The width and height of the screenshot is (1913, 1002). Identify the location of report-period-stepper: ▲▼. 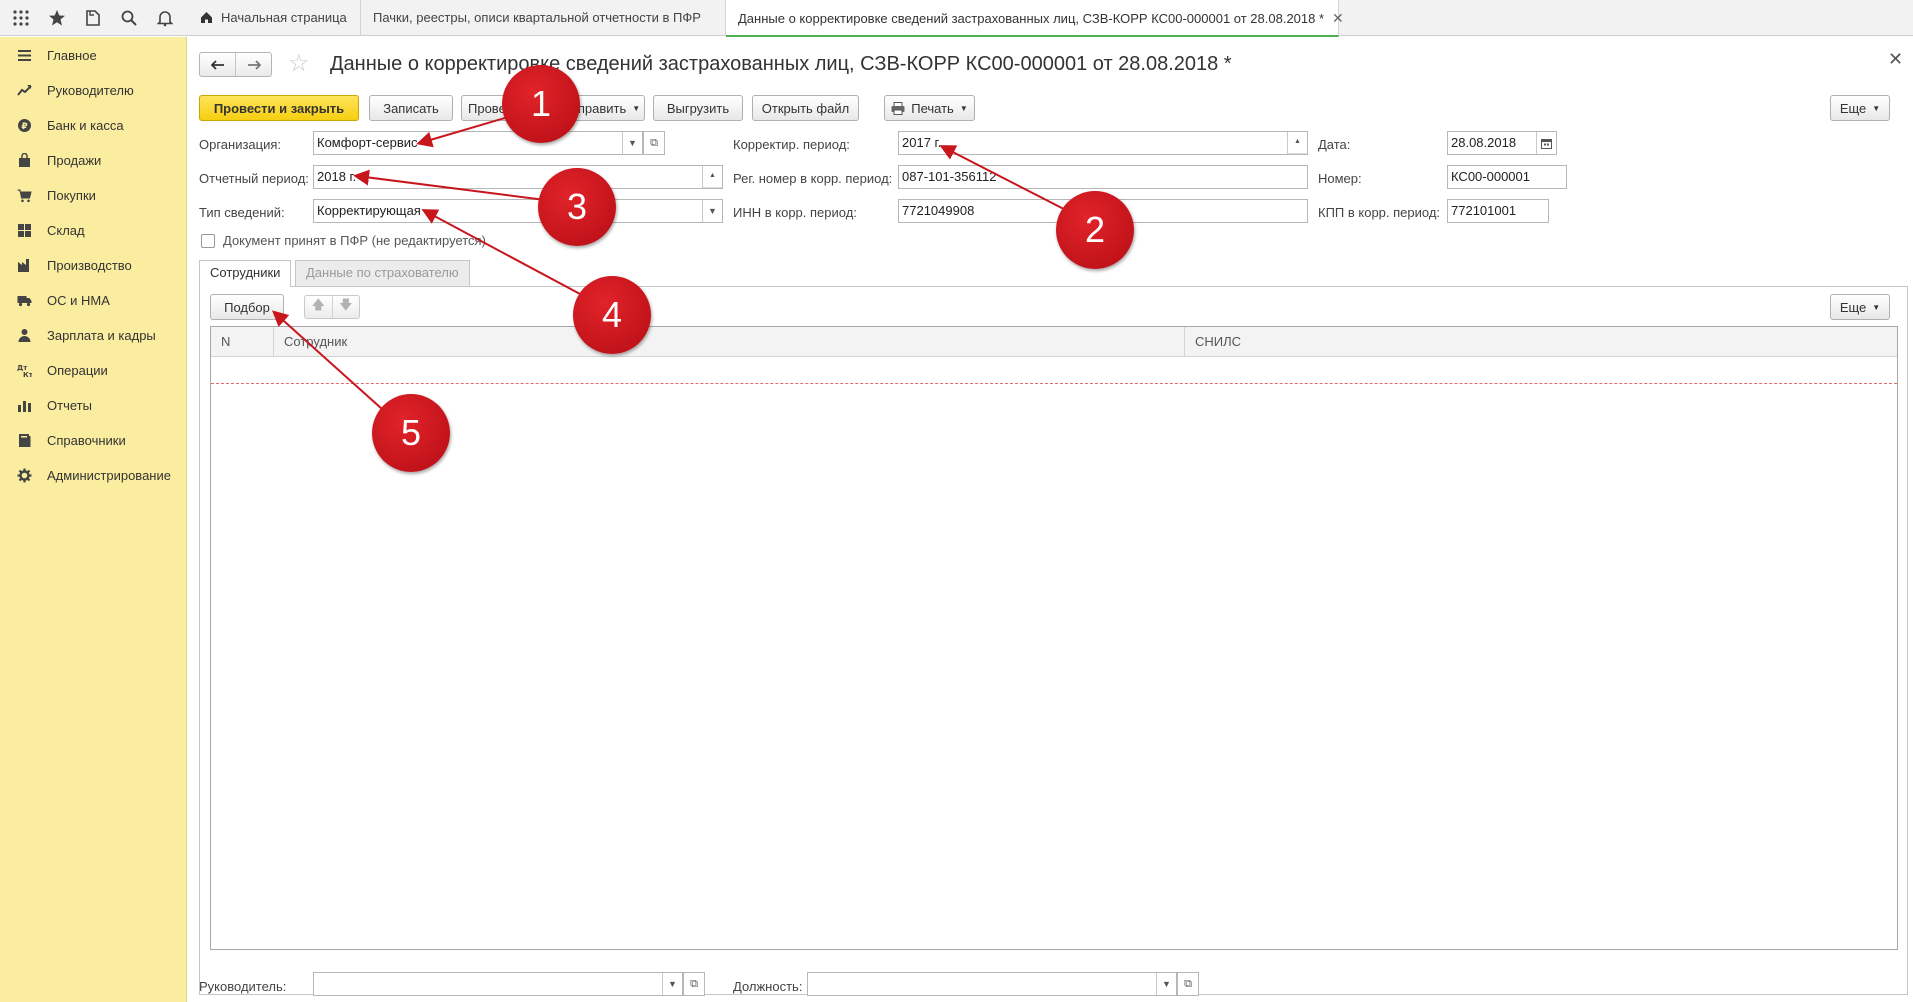
(712, 177).